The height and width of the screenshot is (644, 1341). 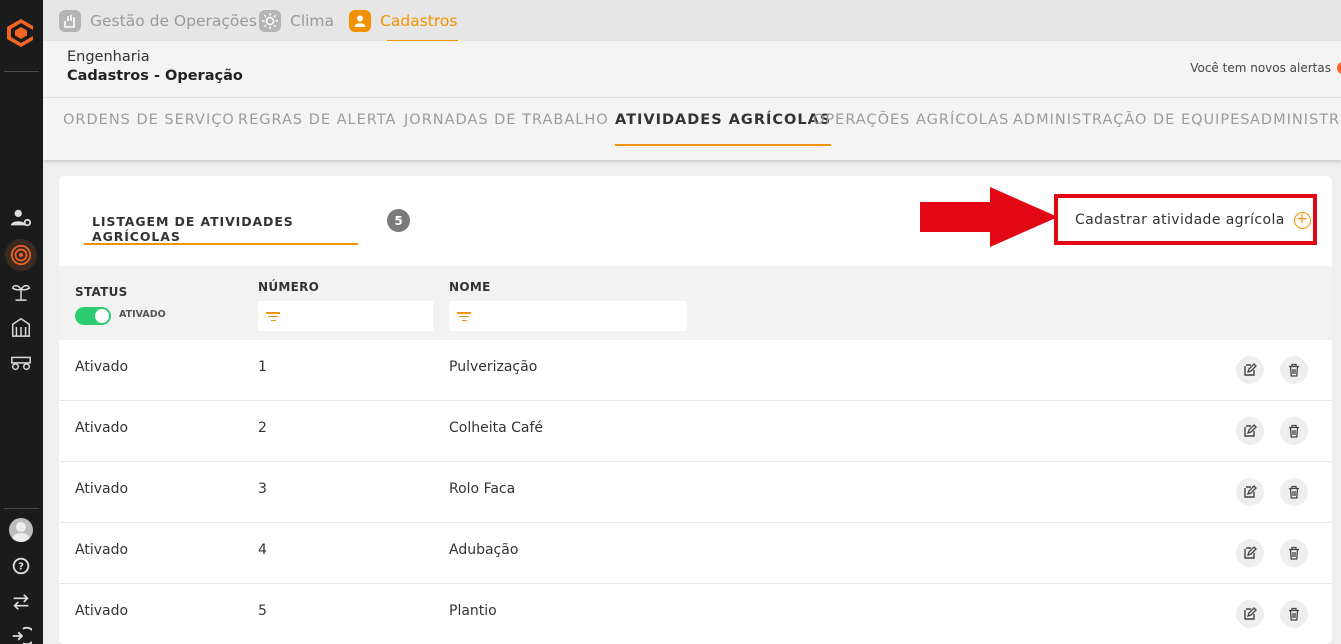 What do you see at coordinates (21, 33) in the screenshot?
I see `brand-logo-icon` at bounding box center [21, 33].